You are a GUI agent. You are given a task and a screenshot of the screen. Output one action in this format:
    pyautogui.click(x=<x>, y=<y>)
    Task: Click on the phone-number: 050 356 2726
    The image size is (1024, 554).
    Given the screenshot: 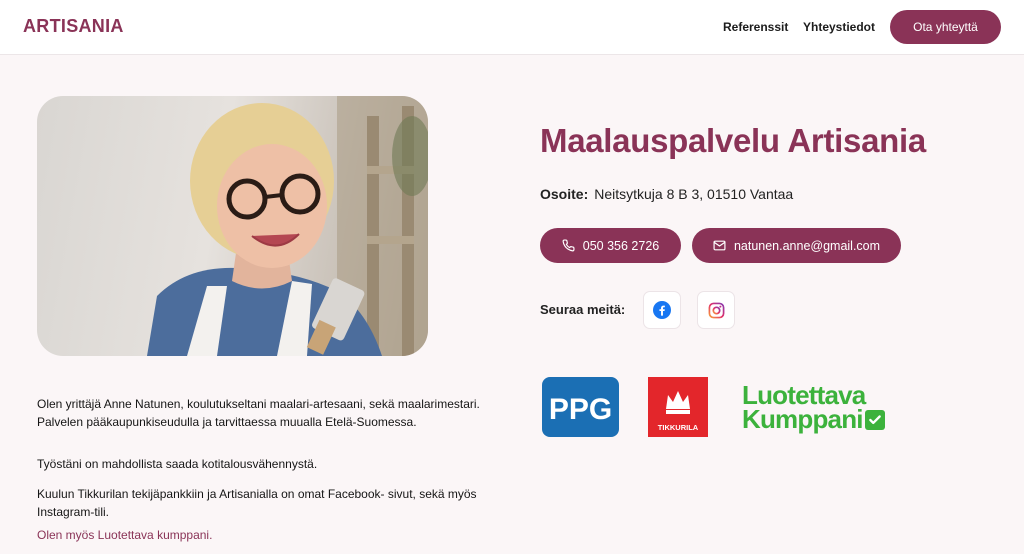 What is the action you would take?
    pyautogui.click(x=621, y=245)
    